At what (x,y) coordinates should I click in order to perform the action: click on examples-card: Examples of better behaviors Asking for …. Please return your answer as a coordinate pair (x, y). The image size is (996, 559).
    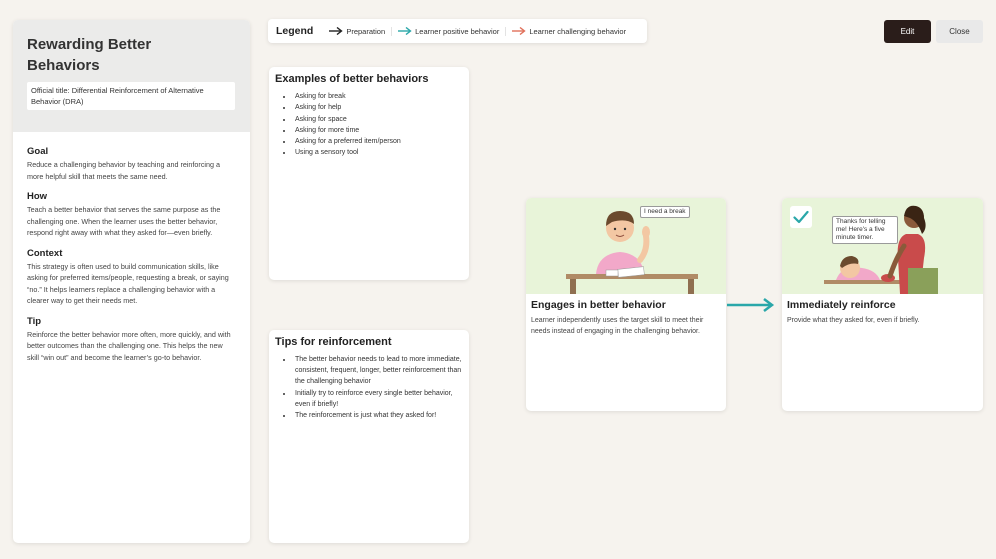
    Looking at the image, I should click on (369, 173).